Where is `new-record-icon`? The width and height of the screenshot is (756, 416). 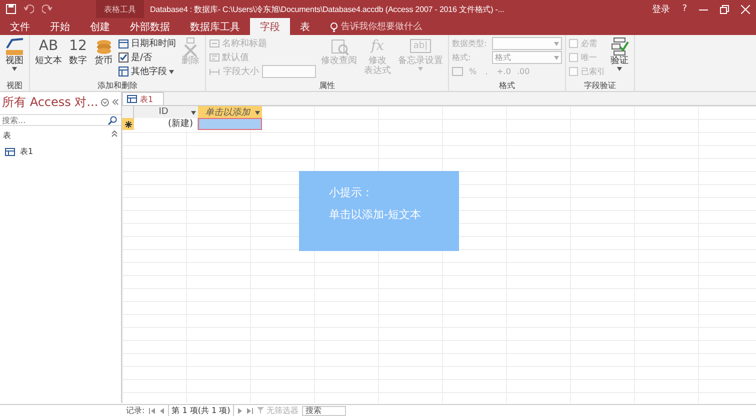
new-record-icon is located at coordinates (128, 124).